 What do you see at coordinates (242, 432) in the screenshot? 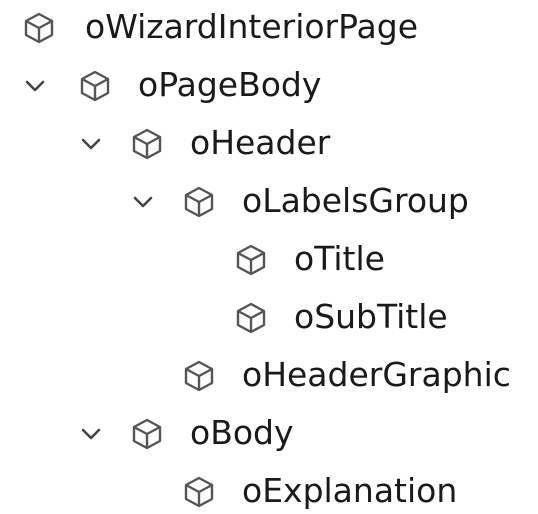
I see `tree-item-label: oBody` at bounding box center [242, 432].